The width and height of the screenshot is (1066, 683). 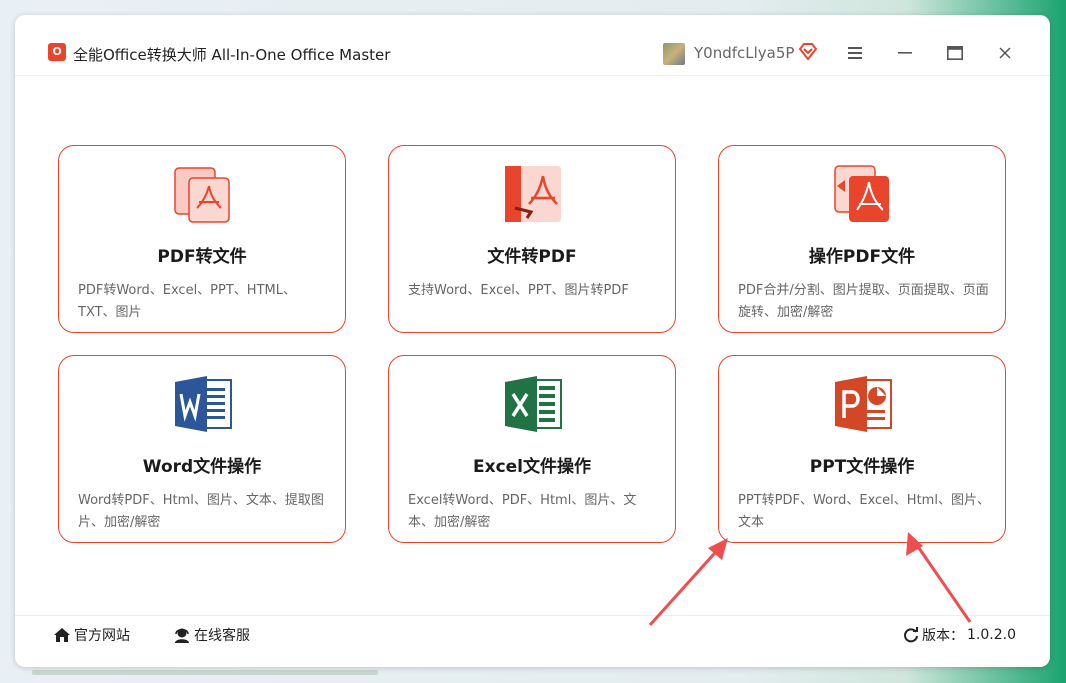 What do you see at coordinates (203, 404) in the screenshot?
I see `word-icon` at bounding box center [203, 404].